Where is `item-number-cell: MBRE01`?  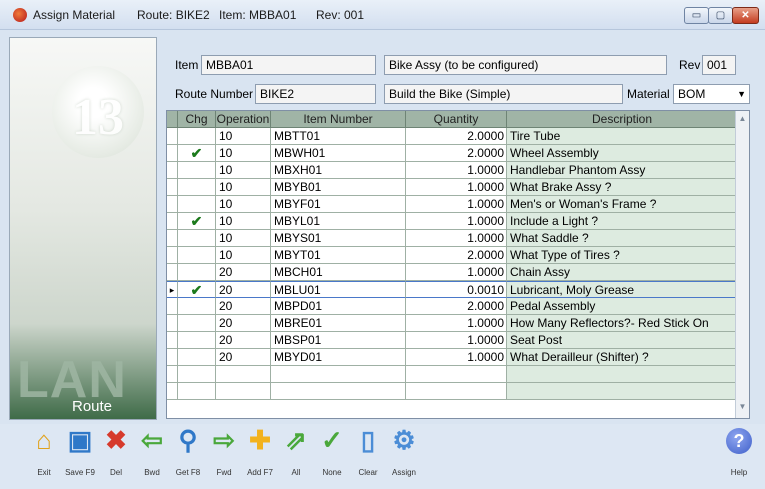 item-number-cell: MBRE01 is located at coordinates (338, 323).